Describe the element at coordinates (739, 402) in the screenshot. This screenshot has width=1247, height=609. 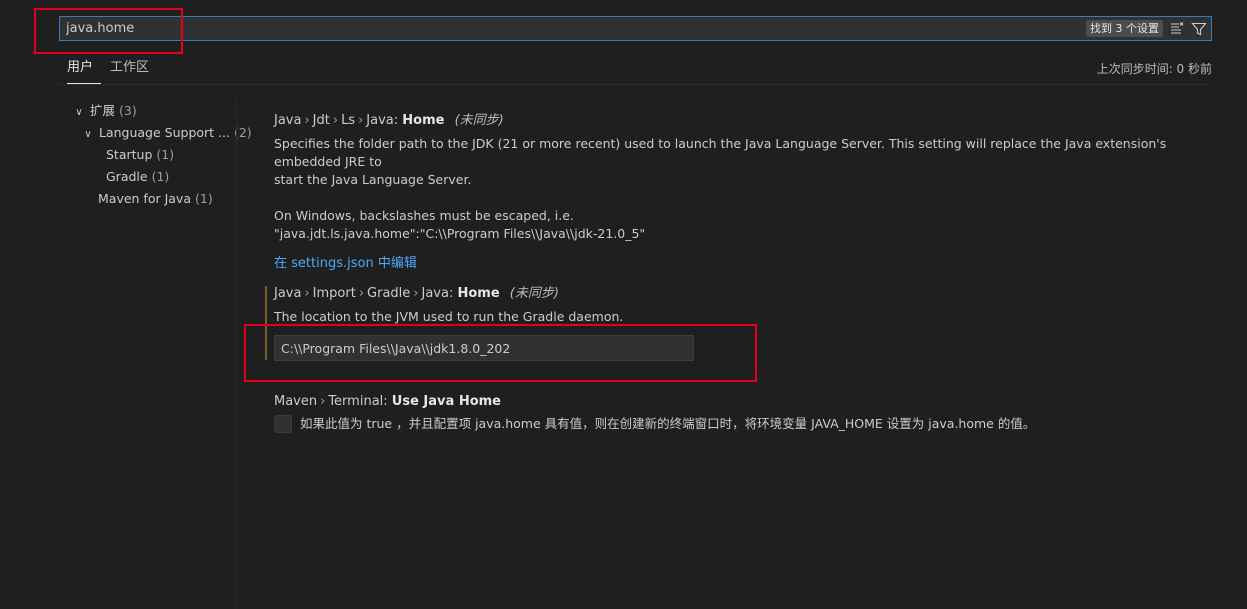
I see `setting-maven-use-java-home: Maven › Terminal: Use Java Home` at that location.